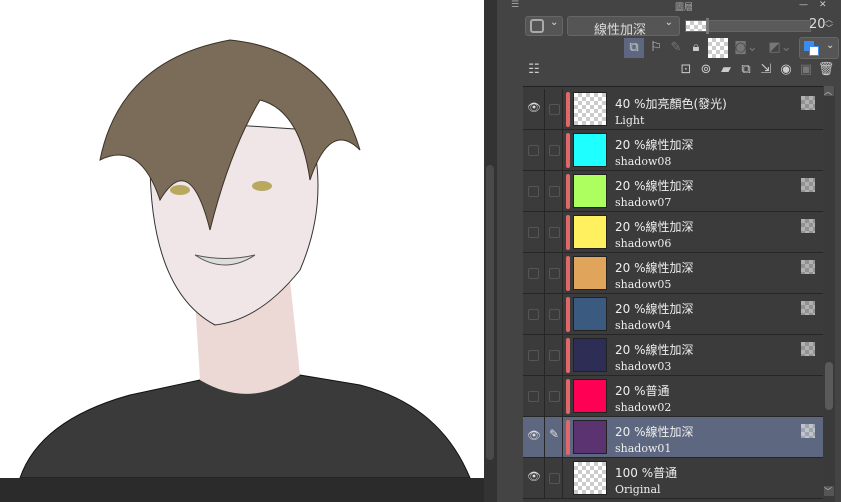  What do you see at coordinates (819, 48) in the screenshot?
I see `layer-color-button: ⌄` at bounding box center [819, 48].